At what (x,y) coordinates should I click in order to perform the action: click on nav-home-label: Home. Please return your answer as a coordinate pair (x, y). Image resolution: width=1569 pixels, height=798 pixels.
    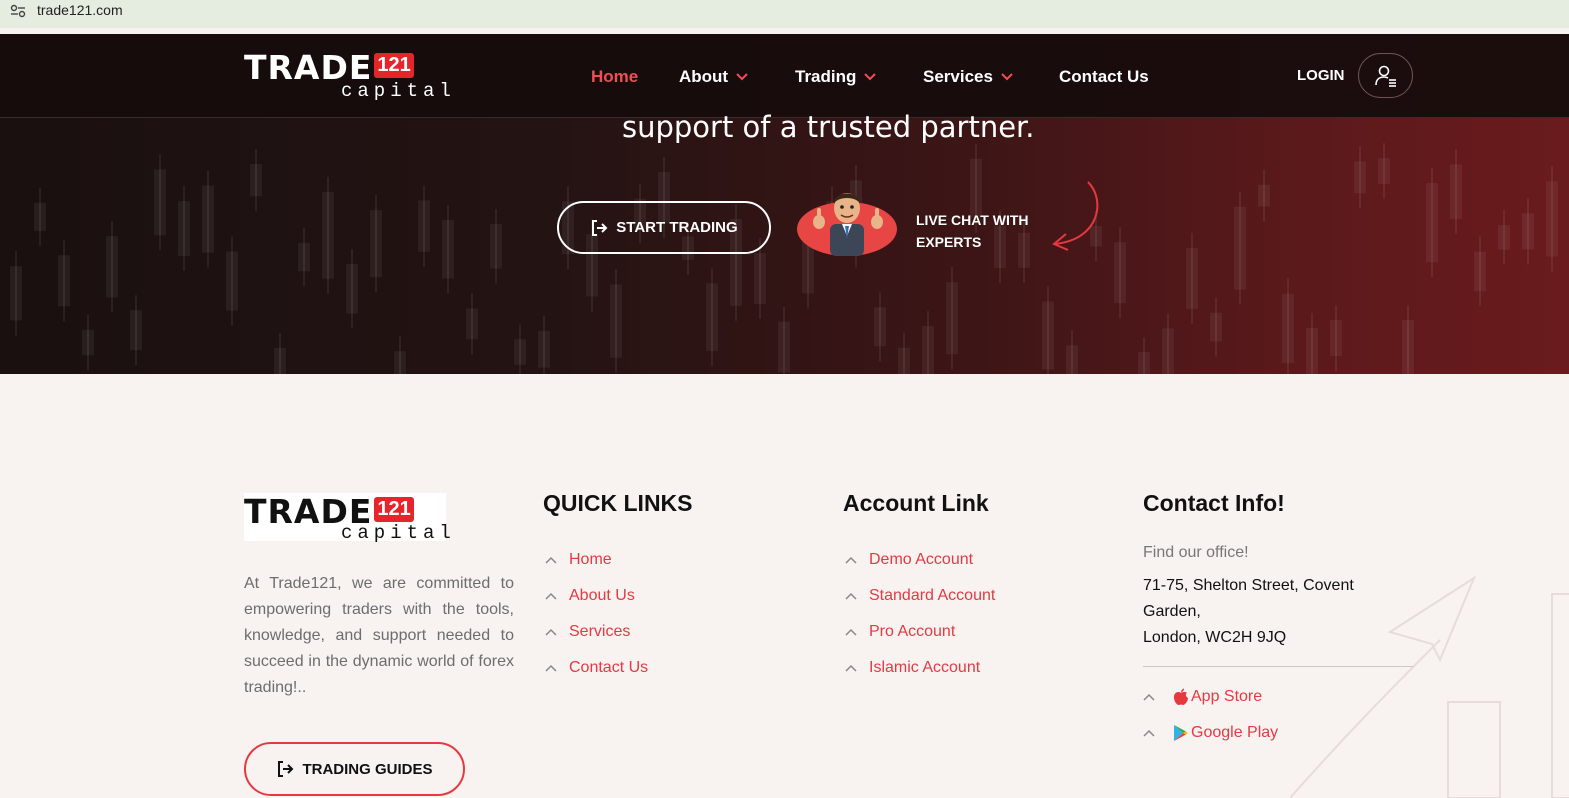
    Looking at the image, I should click on (615, 76).